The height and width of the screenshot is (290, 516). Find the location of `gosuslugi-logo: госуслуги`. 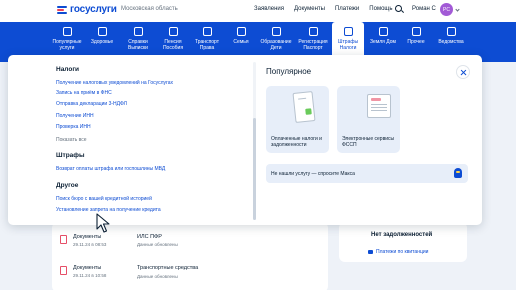

gosuslugi-logo: госуслуги is located at coordinates (87, 9).